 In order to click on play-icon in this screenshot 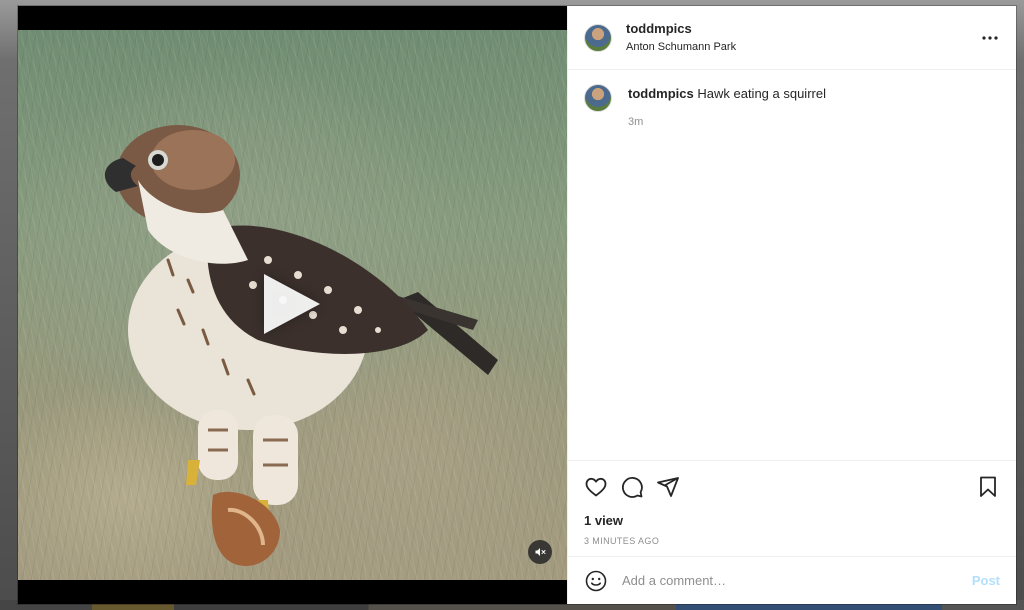, I will do `click(292, 304)`.